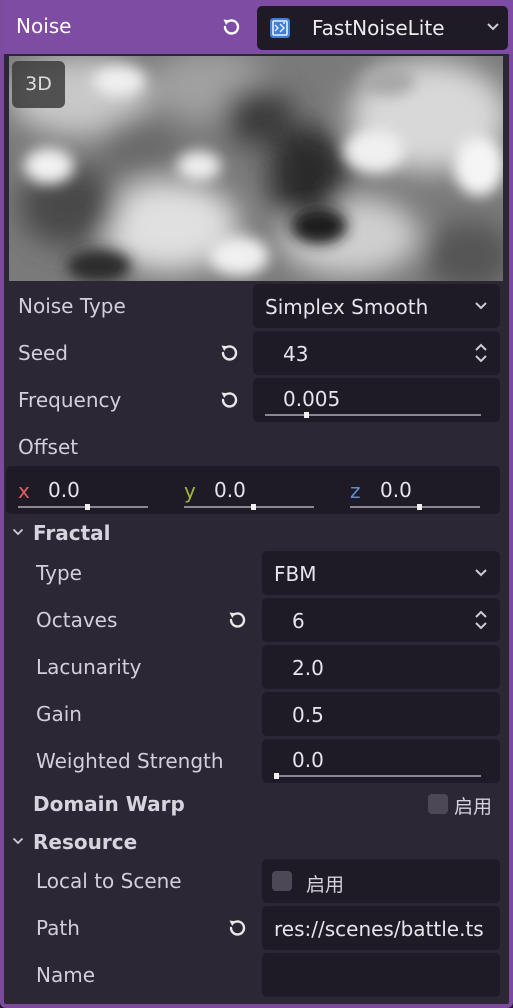  What do you see at coordinates (230, 490) in the screenshot?
I see `offset-y-value: 0.0` at bounding box center [230, 490].